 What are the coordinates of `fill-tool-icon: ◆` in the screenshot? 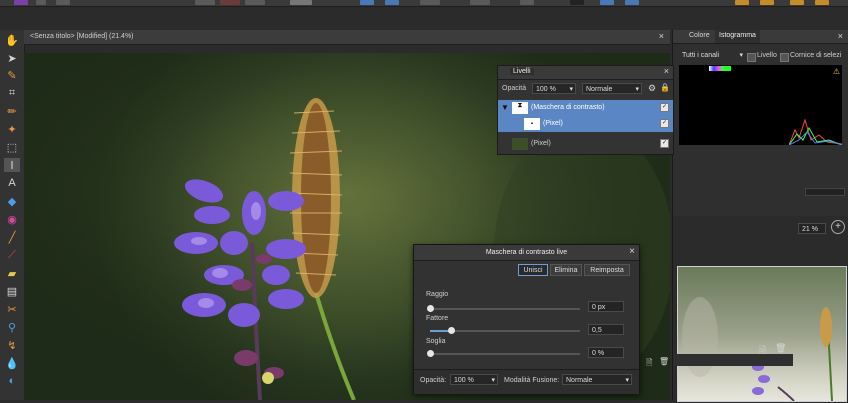 It's located at (12, 201).